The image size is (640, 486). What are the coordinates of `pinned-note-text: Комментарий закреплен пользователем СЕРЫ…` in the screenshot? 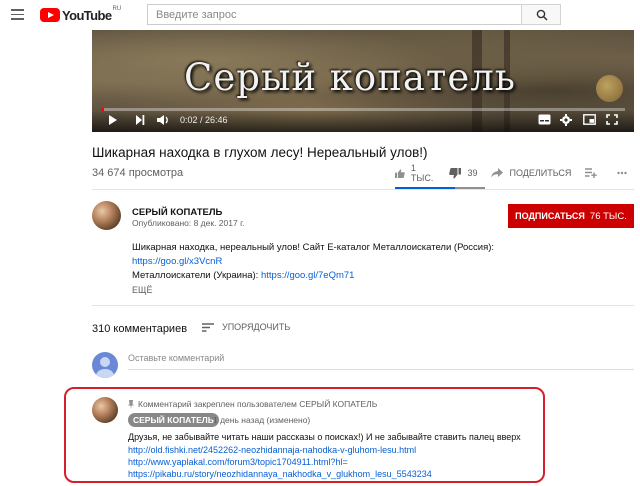 It's located at (258, 404).